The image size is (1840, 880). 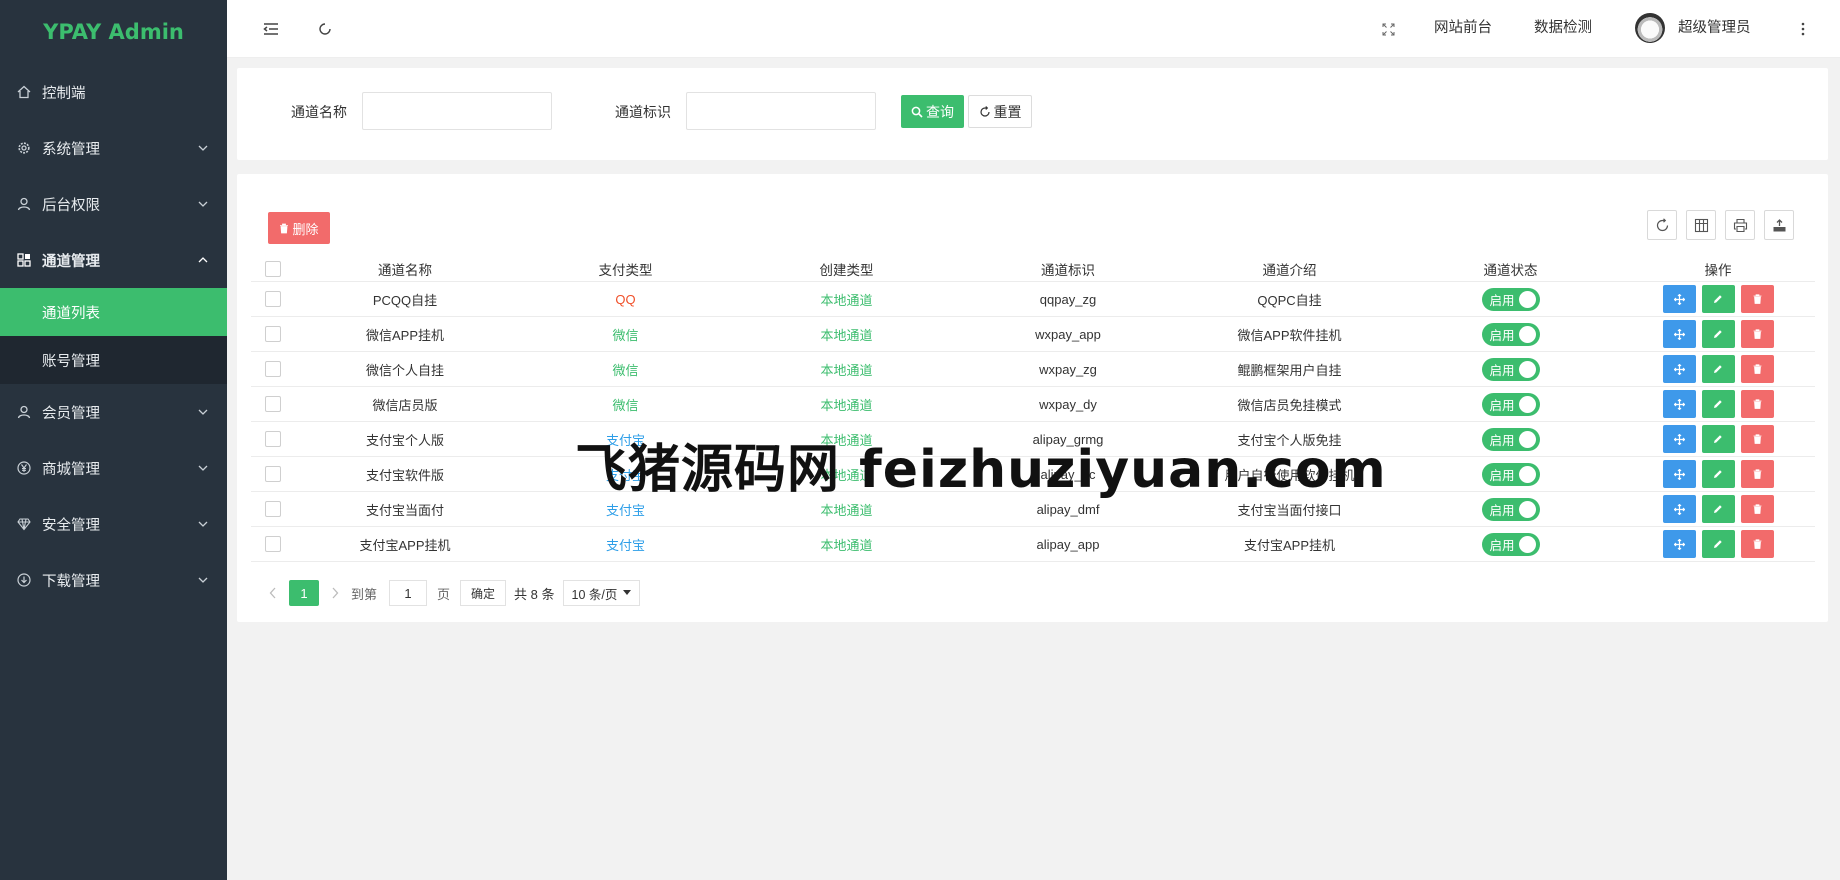 What do you see at coordinates (113, 260) in the screenshot?
I see `sidebar-item-channels: 通道管理` at bounding box center [113, 260].